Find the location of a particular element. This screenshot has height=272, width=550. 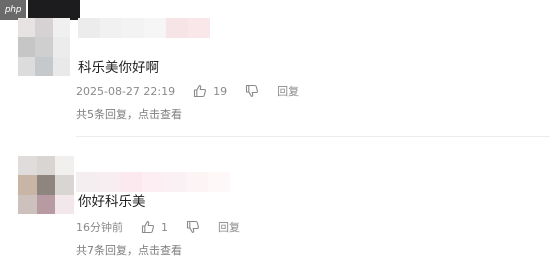

comment-text: 科乐美你好啊 is located at coordinates (118, 68).